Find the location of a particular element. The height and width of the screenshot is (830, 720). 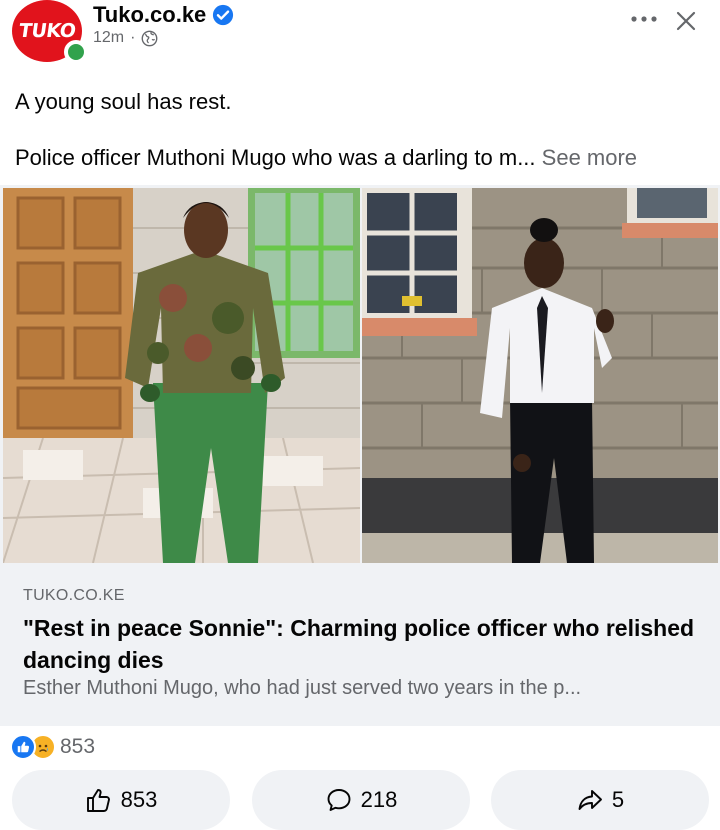

reactions-summary: 853 is located at coordinates (52, 747).